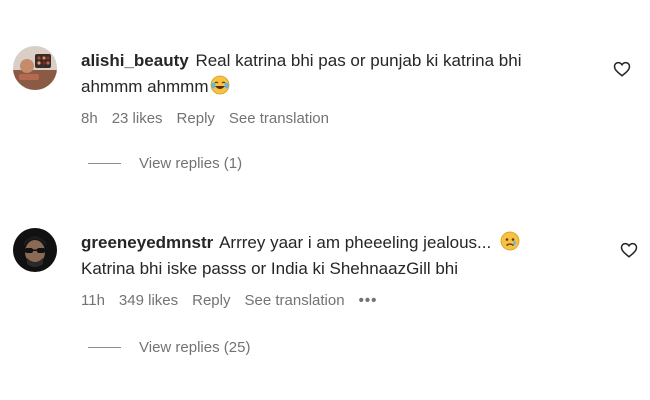  Describe the element at coordinates (368, 300) in the screenshot. I see `more-options-icon: •••` at that location.